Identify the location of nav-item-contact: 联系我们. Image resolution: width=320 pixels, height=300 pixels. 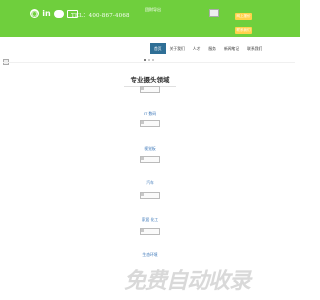
(254, 48).